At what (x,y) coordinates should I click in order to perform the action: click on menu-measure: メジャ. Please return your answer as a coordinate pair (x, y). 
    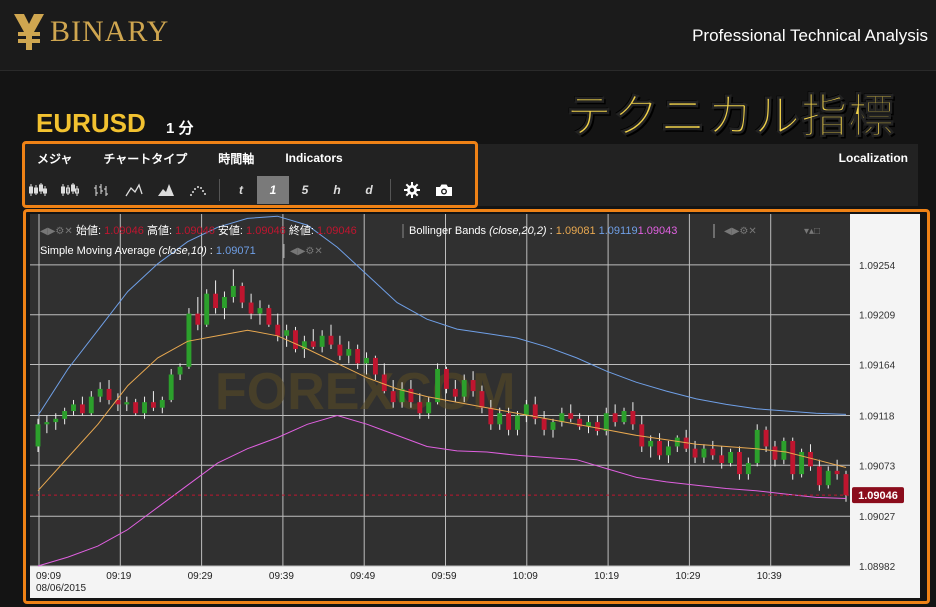
    Looking at the image, I should click on (54, 158).